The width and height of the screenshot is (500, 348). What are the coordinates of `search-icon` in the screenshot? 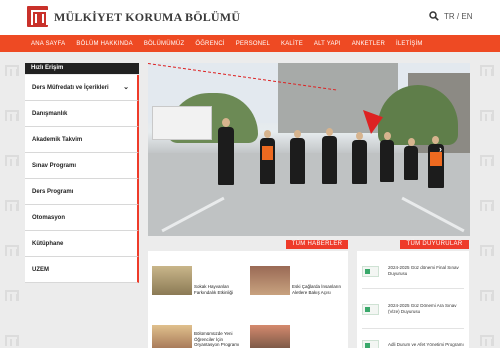 It's located at (434, 16).